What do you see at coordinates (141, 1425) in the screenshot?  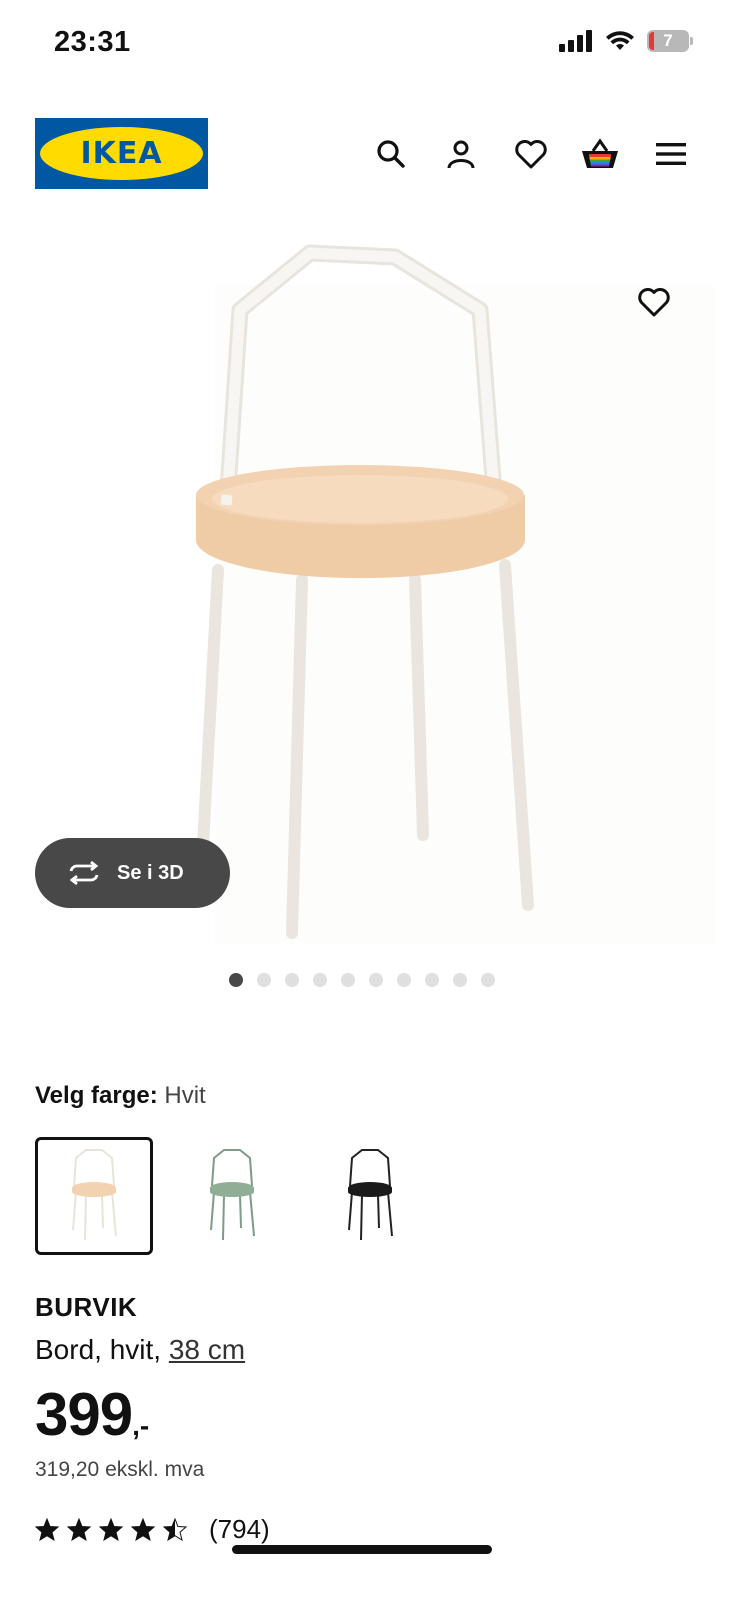 I see `price-suffix: ,-` at bounding box center [141, 1425].